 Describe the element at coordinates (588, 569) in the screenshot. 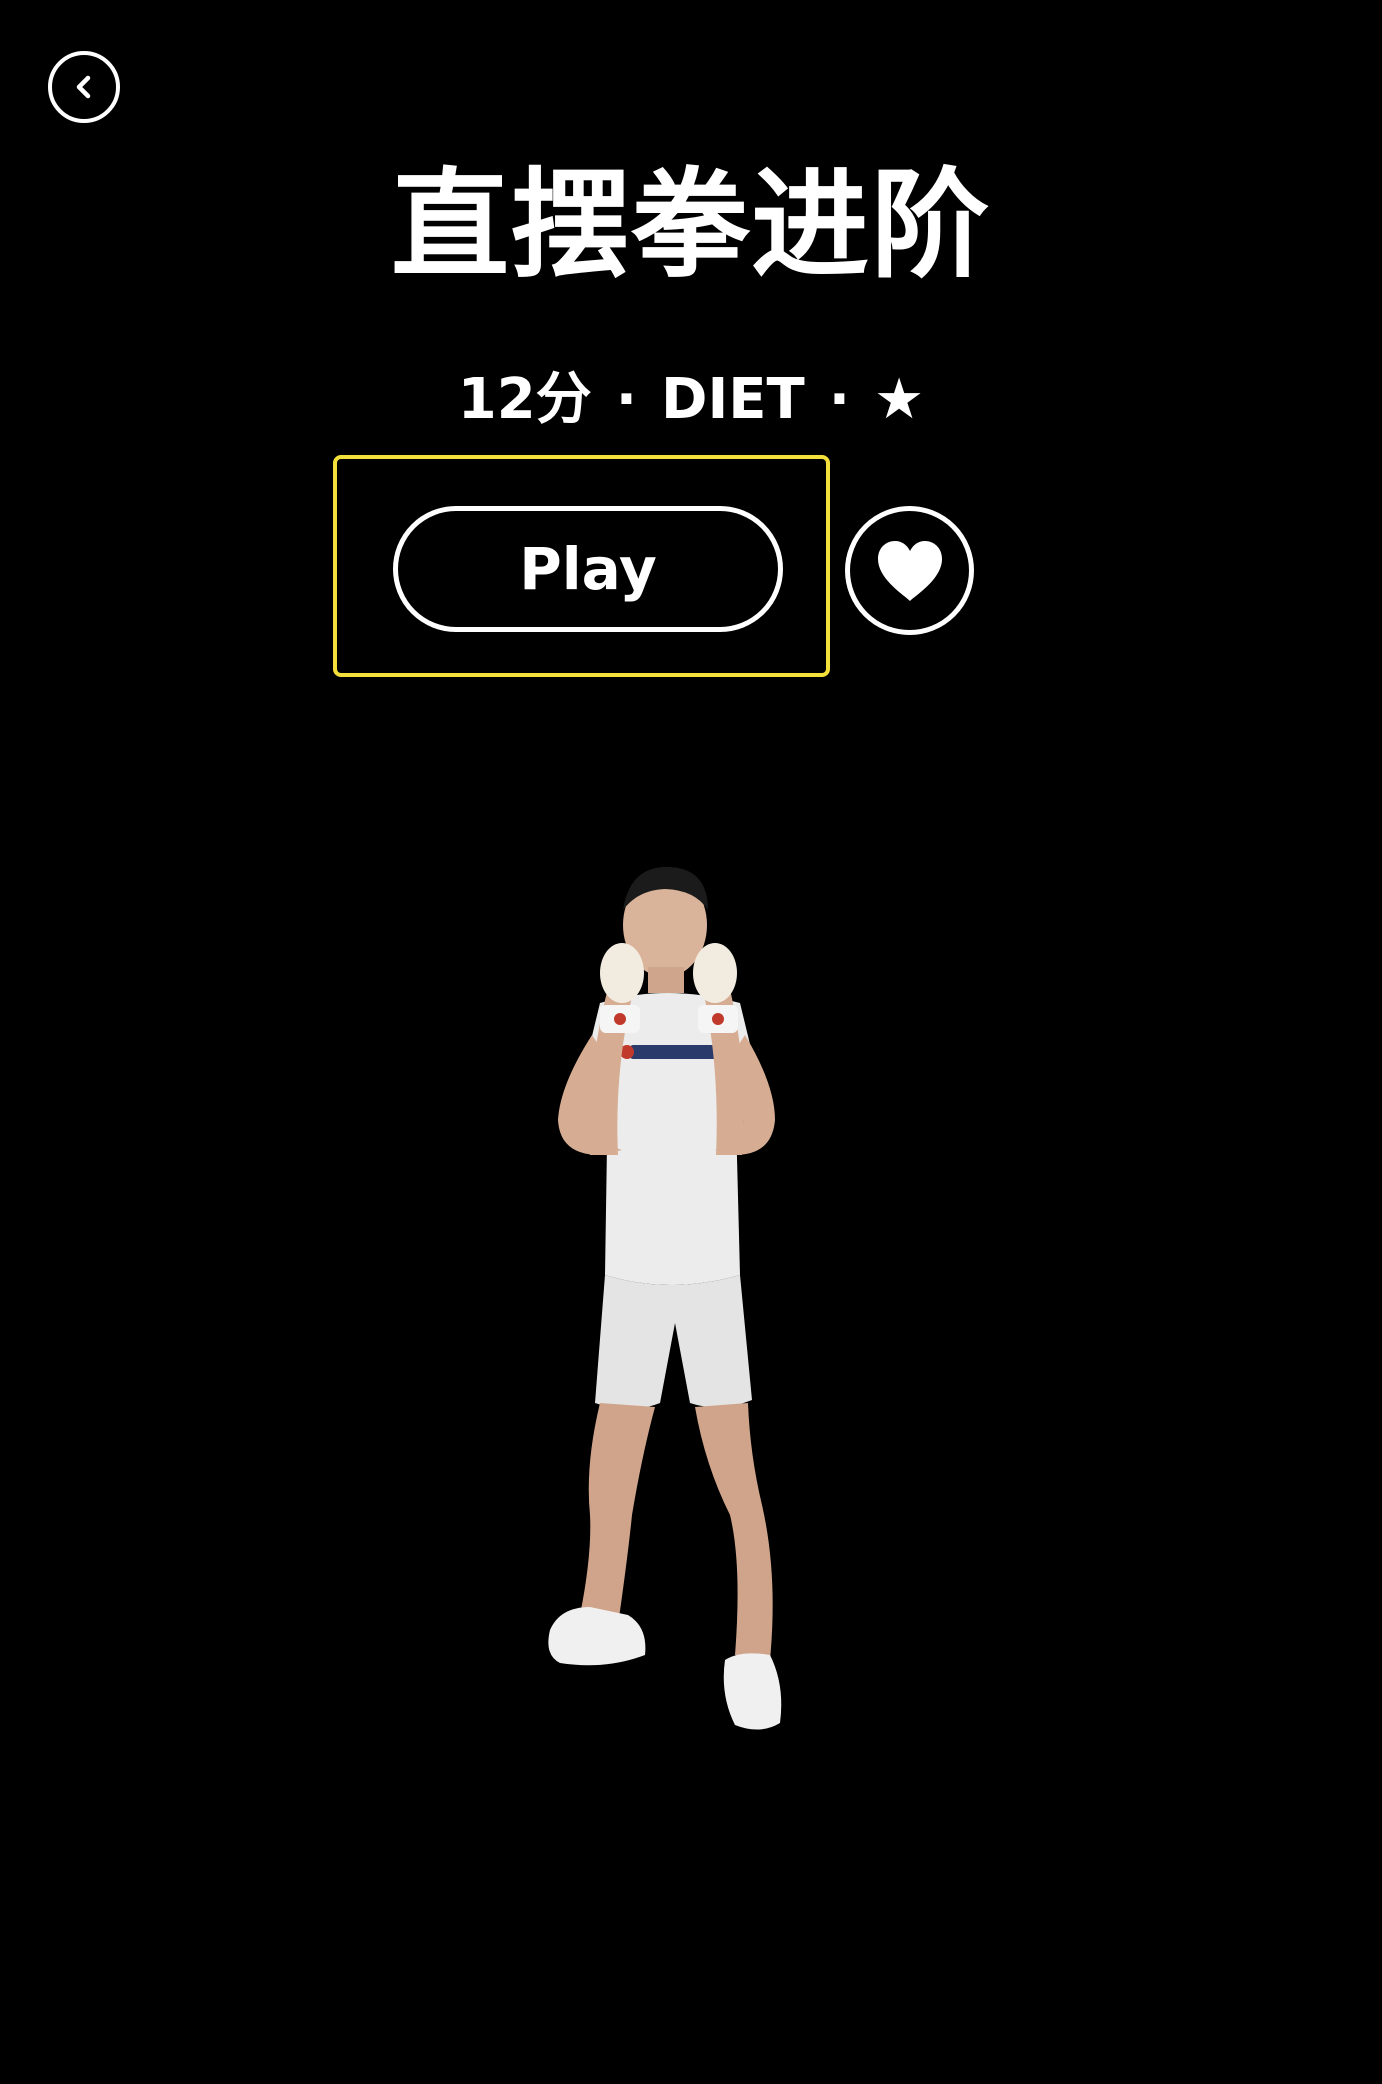

I see `play-button: Play` at that location.